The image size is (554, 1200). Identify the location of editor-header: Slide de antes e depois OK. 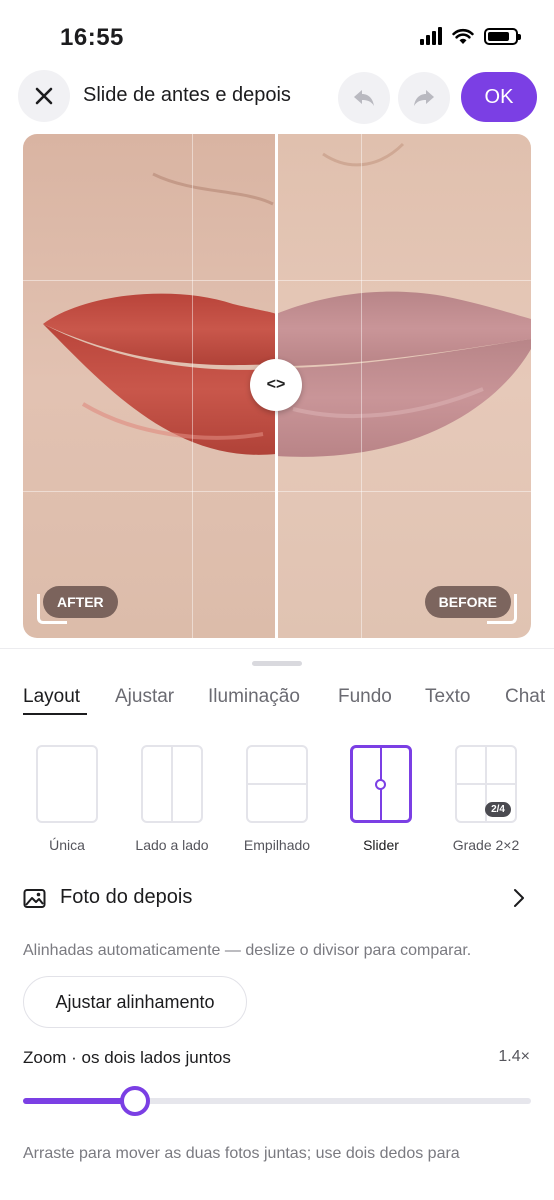
(277, 97).